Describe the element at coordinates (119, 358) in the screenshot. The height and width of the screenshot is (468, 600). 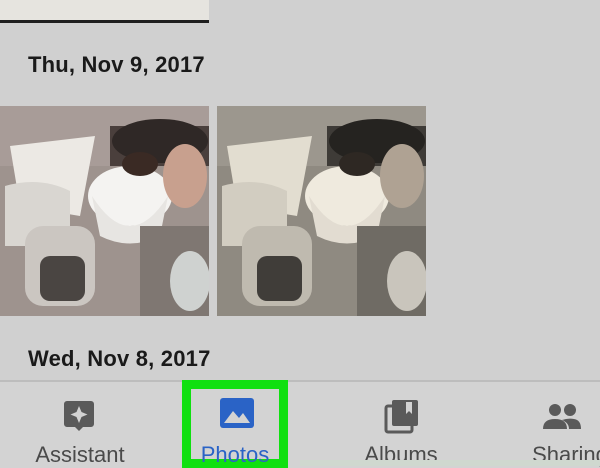
I see `date-header-nov-8: Wed, Nov 8, 2017` at that location.